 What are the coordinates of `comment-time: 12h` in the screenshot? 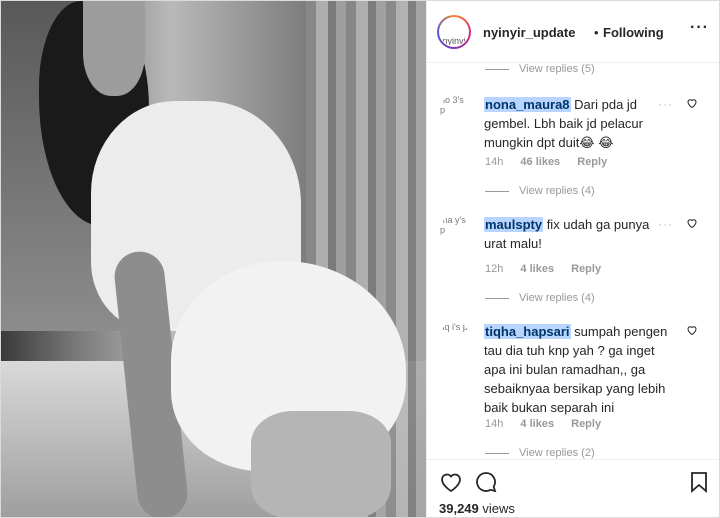 It's located at (494, 269).